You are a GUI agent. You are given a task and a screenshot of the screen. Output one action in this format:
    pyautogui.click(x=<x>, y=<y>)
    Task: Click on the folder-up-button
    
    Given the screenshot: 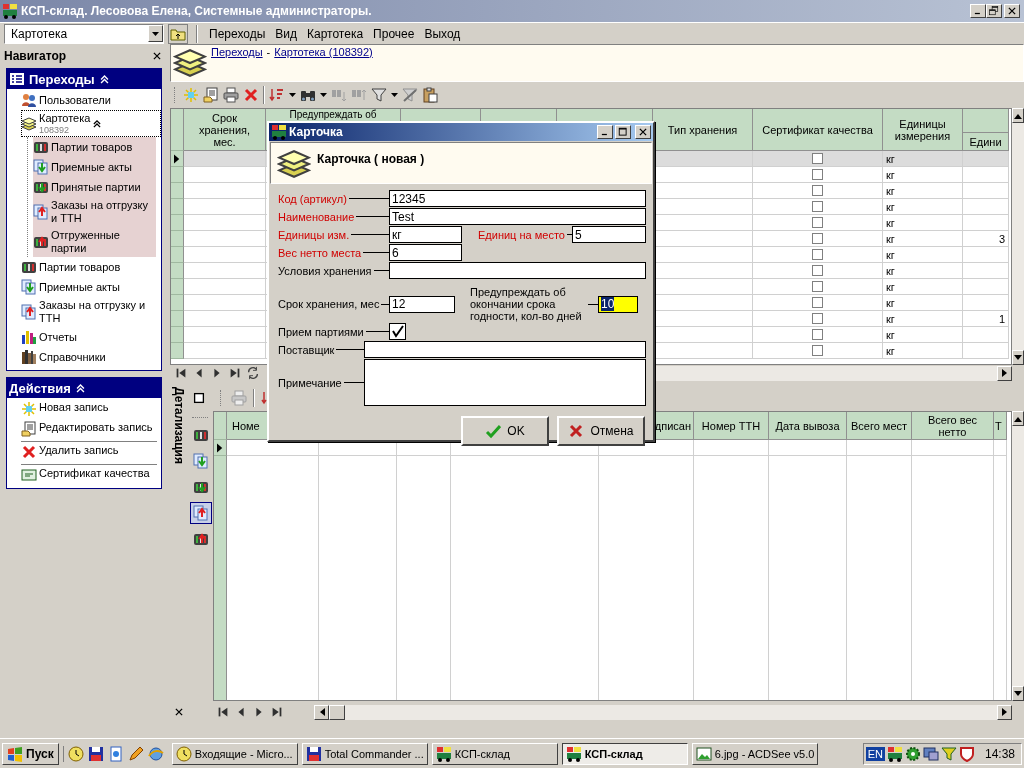 What is the action you would take?
    pyautogui.click(x=178, y=33)
    